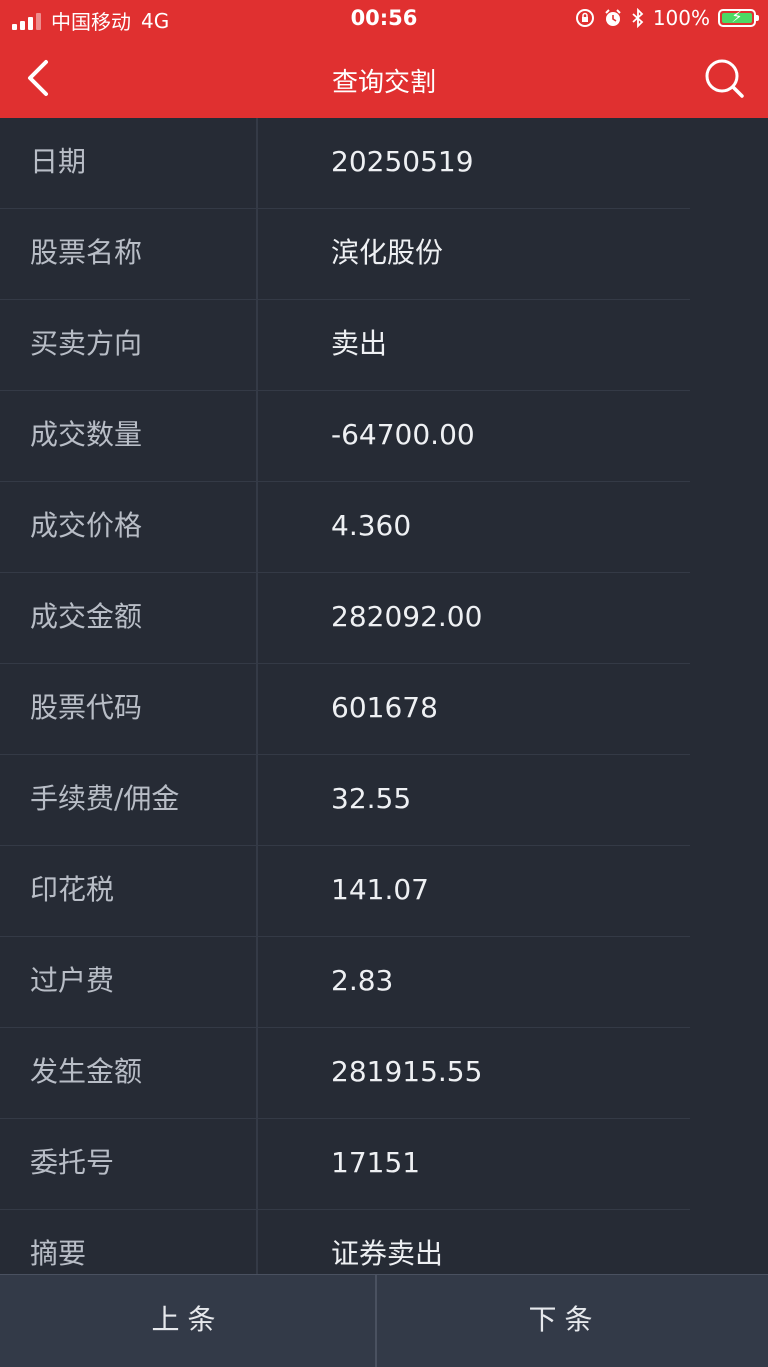  Describe the element at coordinates (86, 434) in the screenshot. I see `row-label: 成交数量` at that location.